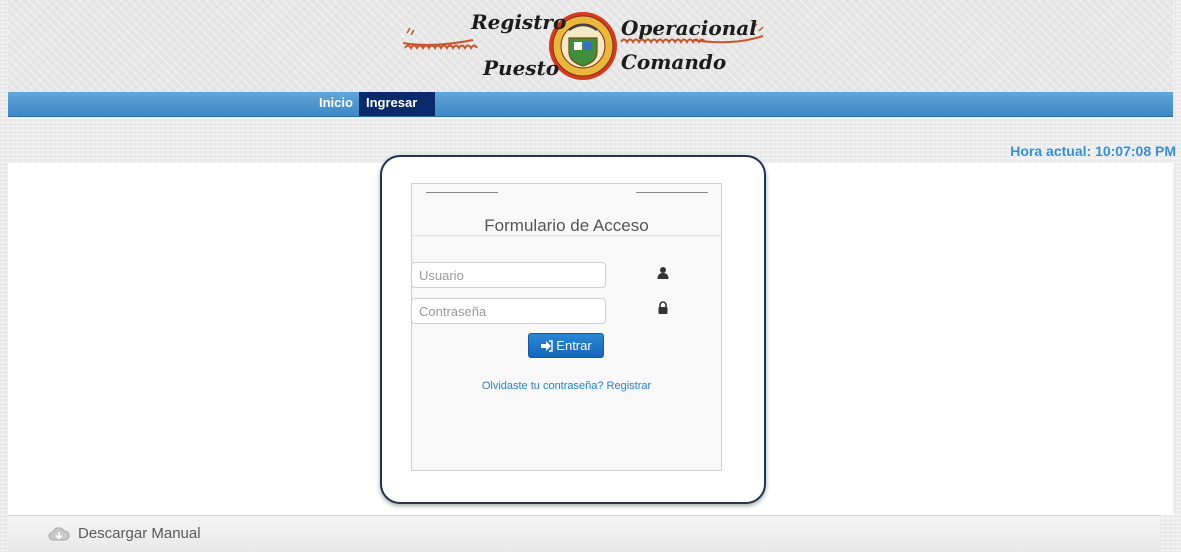 Image resolution: width=1181 pixels, height=552 pixels. Describe the element at coordinates (139, 533) in the screenshot. I see `download-manual-link: Descargar Manual` at that location.